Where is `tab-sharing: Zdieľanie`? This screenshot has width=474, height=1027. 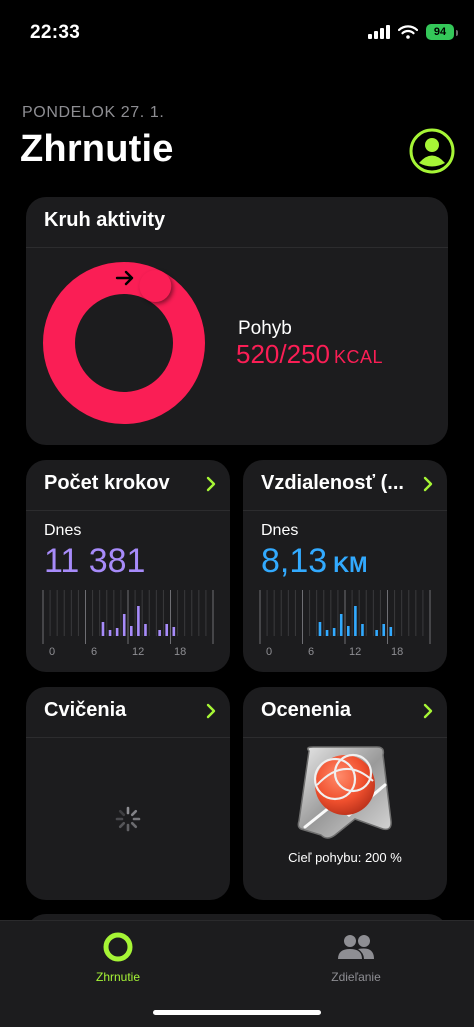 tab-sharing: Zdieľanie is located at coordinates (356, 957).